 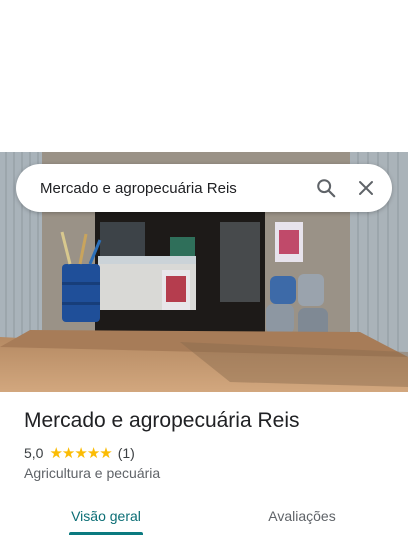 What do you see at coordinates (92, 473) in the screenshot?
I see `place-category: Agricultura e pecuária` at bounding box center [92, 473].